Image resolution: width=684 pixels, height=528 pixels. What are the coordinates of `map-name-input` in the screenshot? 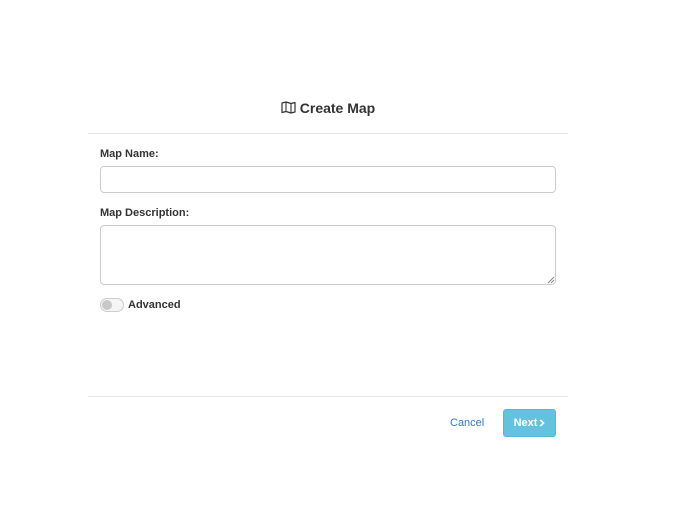 It's located at (328, 179).